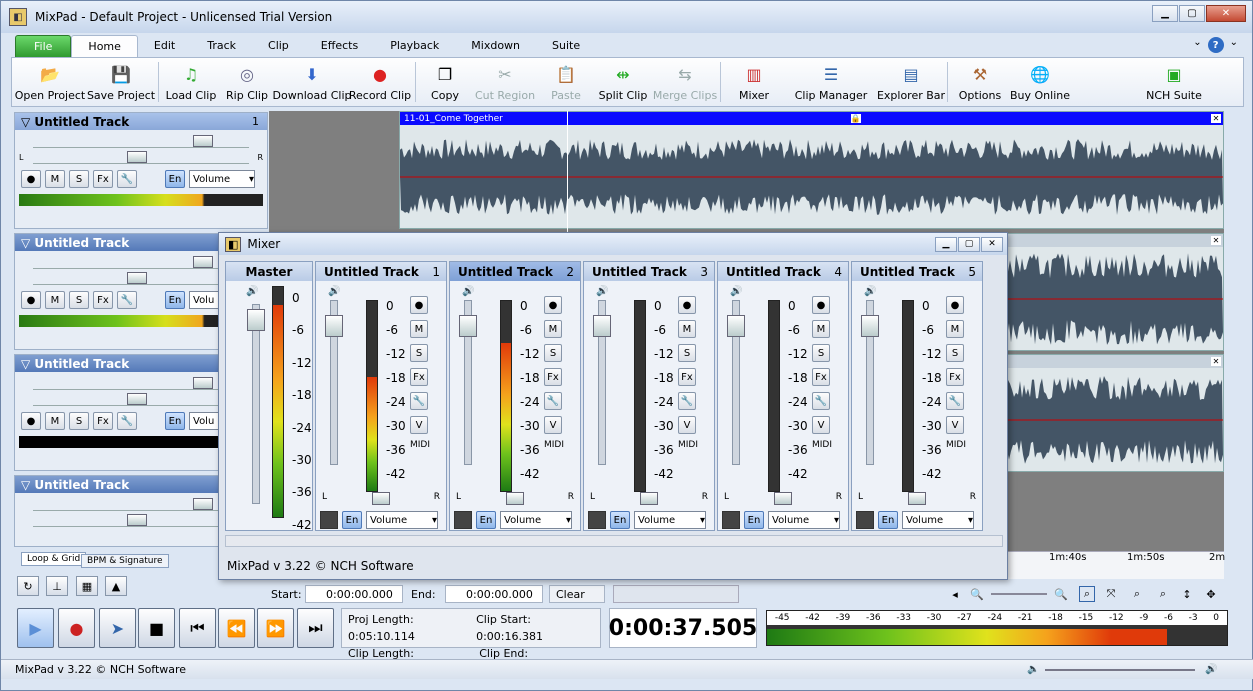 The width and height of the screenshot is (1253, 691). Describe the element at coordinates (1137, 594) in the screenshot. I see `zoom-tool-icon: ⌕` at that location.